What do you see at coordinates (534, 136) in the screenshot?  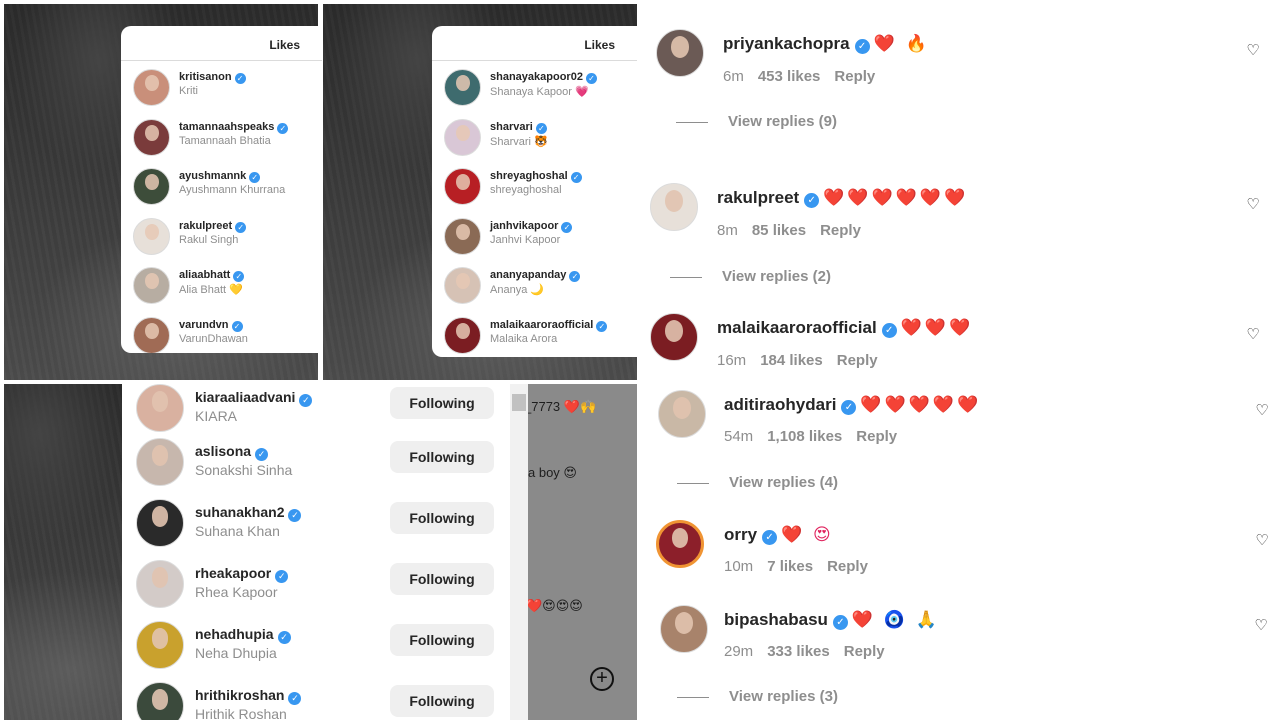 I see `like-row: sharvari ✓ Sharvari 🐯` at bounding box center [534, 136].